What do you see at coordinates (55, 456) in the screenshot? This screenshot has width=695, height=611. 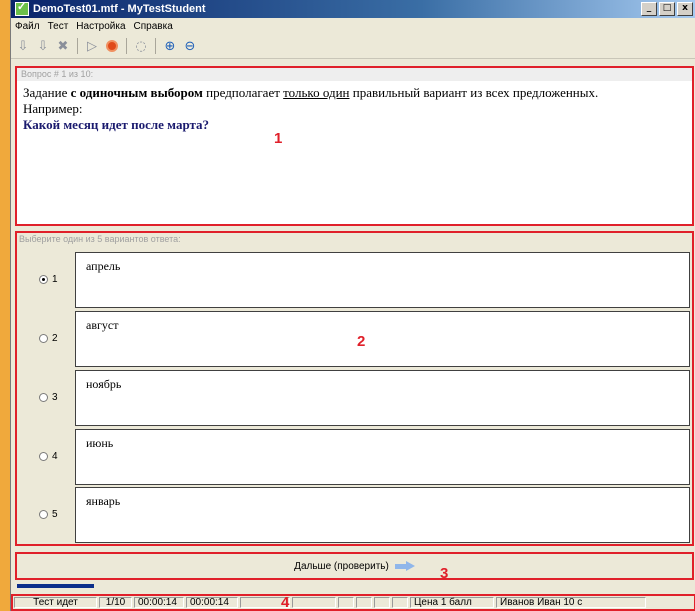 I see `option-number: 4` at bounding box center [55, 456].